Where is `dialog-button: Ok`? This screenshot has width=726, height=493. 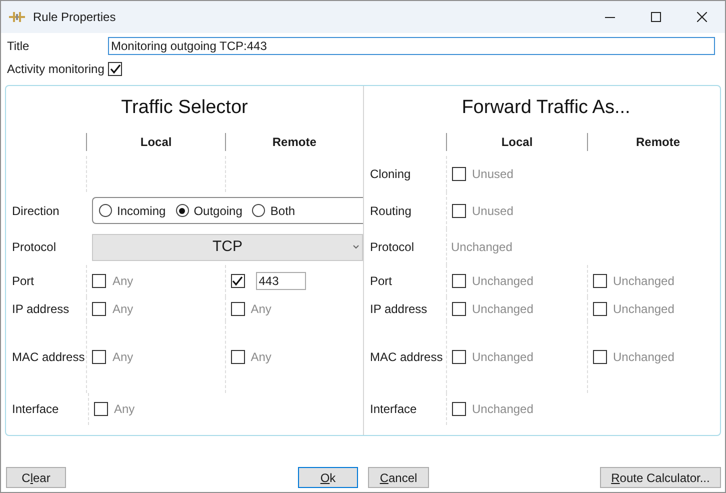
dialog-button: Ok is located at coordinates (328, 477).